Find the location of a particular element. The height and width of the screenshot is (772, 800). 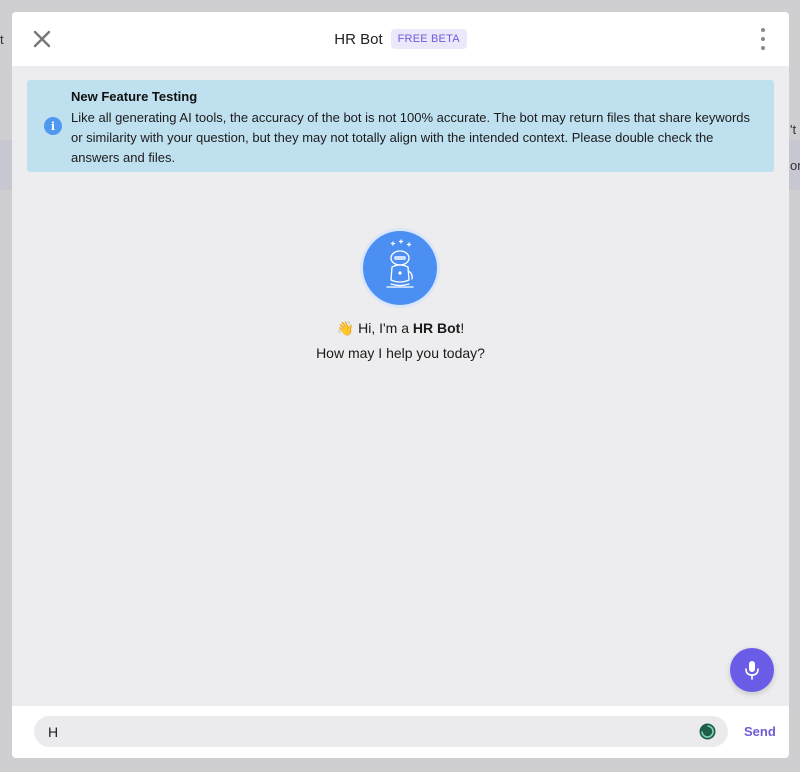

close-button is located at coordinates (42, 39).